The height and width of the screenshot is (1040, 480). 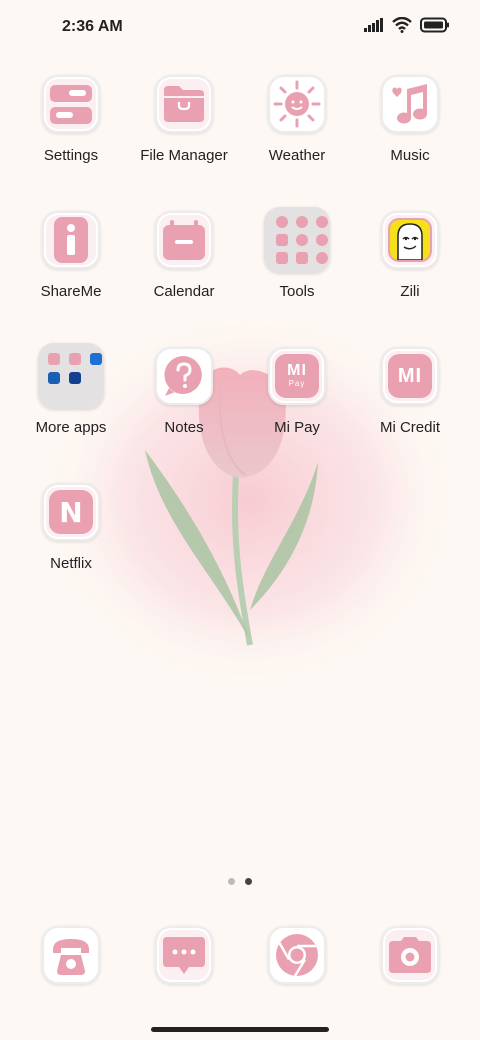 I want to click on app-label: Tools, so click(x=297, y=291).